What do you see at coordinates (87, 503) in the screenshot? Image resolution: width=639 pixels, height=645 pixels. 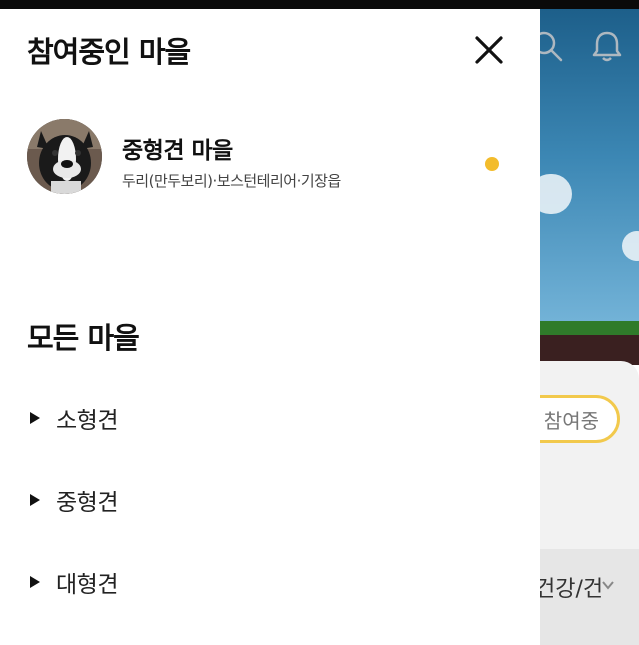 I see `category-label: 중형견` at bounding box center [87, 503].